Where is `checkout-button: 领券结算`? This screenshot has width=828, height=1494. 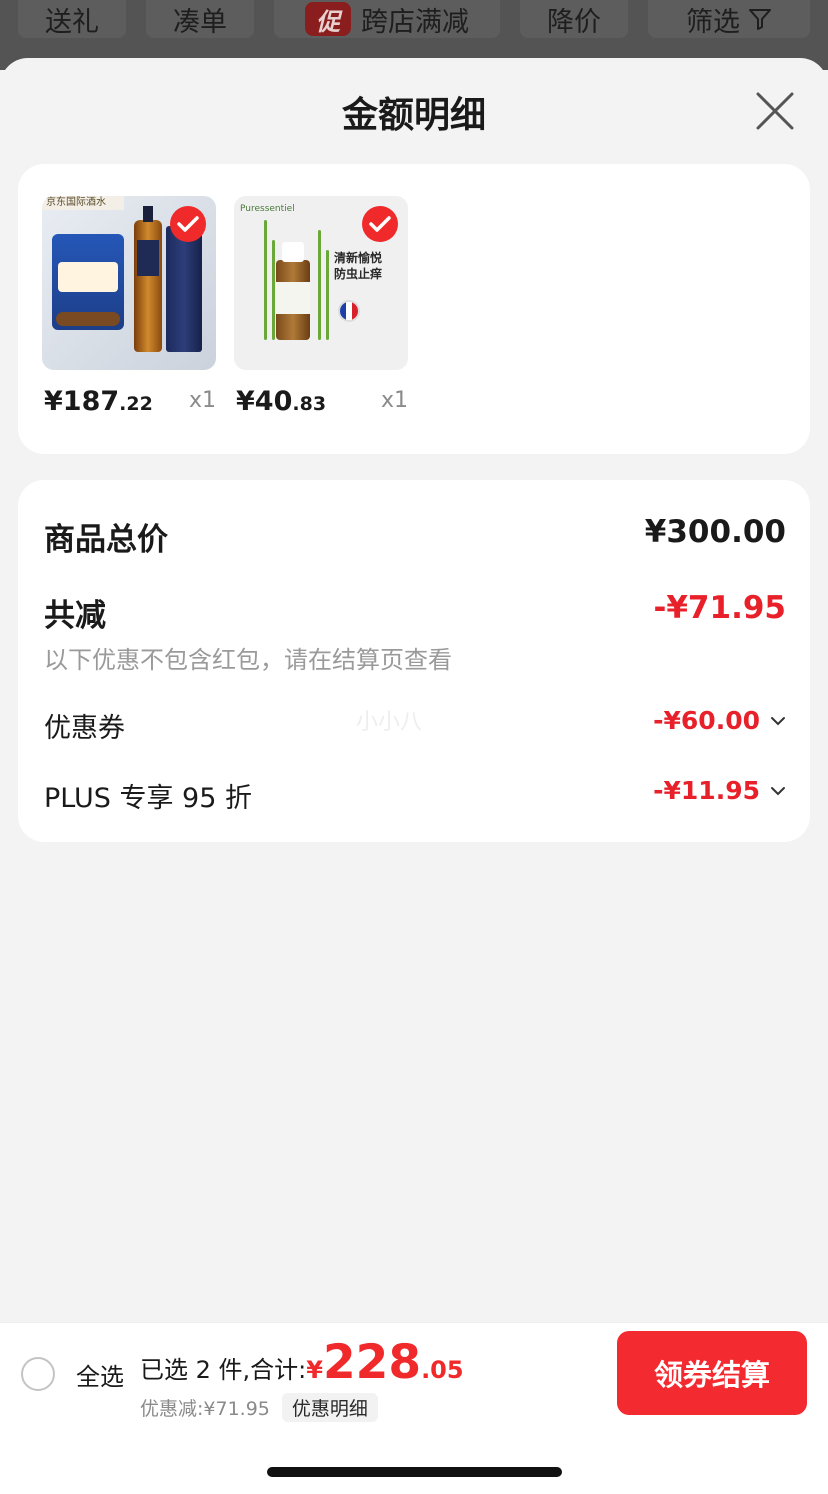 checkout-button: 领券结算 is located at coordinates (712, 1373).